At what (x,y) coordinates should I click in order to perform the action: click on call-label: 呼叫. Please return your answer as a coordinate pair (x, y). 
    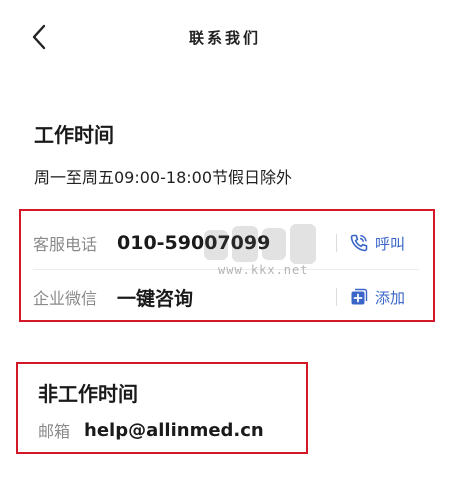
    Looking at the image, I should click on (390, 243).